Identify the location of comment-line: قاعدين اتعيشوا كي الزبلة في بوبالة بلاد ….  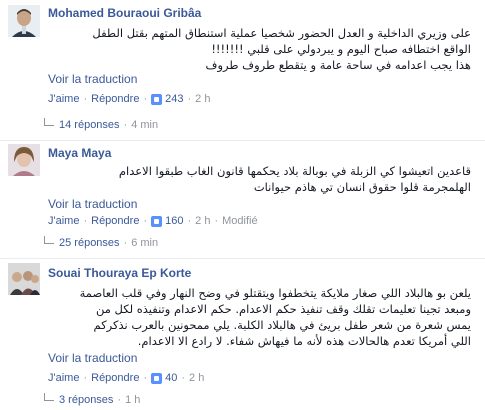
(294, 171).